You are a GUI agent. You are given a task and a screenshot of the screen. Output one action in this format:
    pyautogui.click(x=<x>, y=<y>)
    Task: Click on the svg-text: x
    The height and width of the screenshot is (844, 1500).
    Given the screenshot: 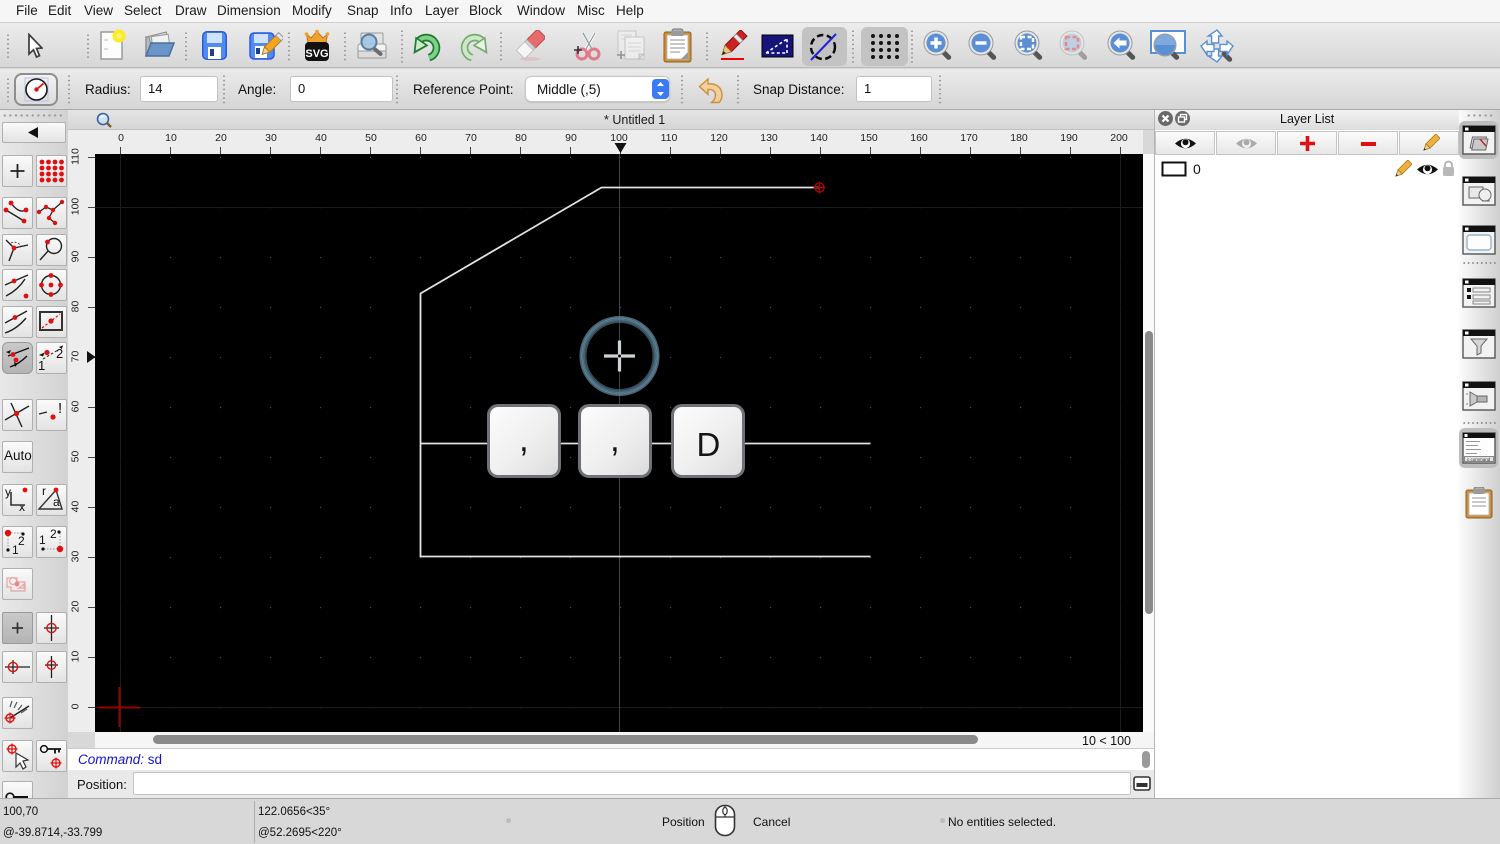 What is the action you would take?
    pyautogui.click(x=22, y=507)
    